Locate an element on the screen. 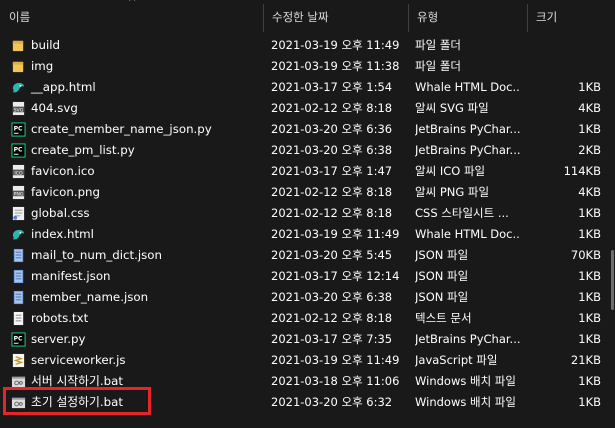 The image size is (615, 428). file-name: __app.html is located at coordinates (63, 87).